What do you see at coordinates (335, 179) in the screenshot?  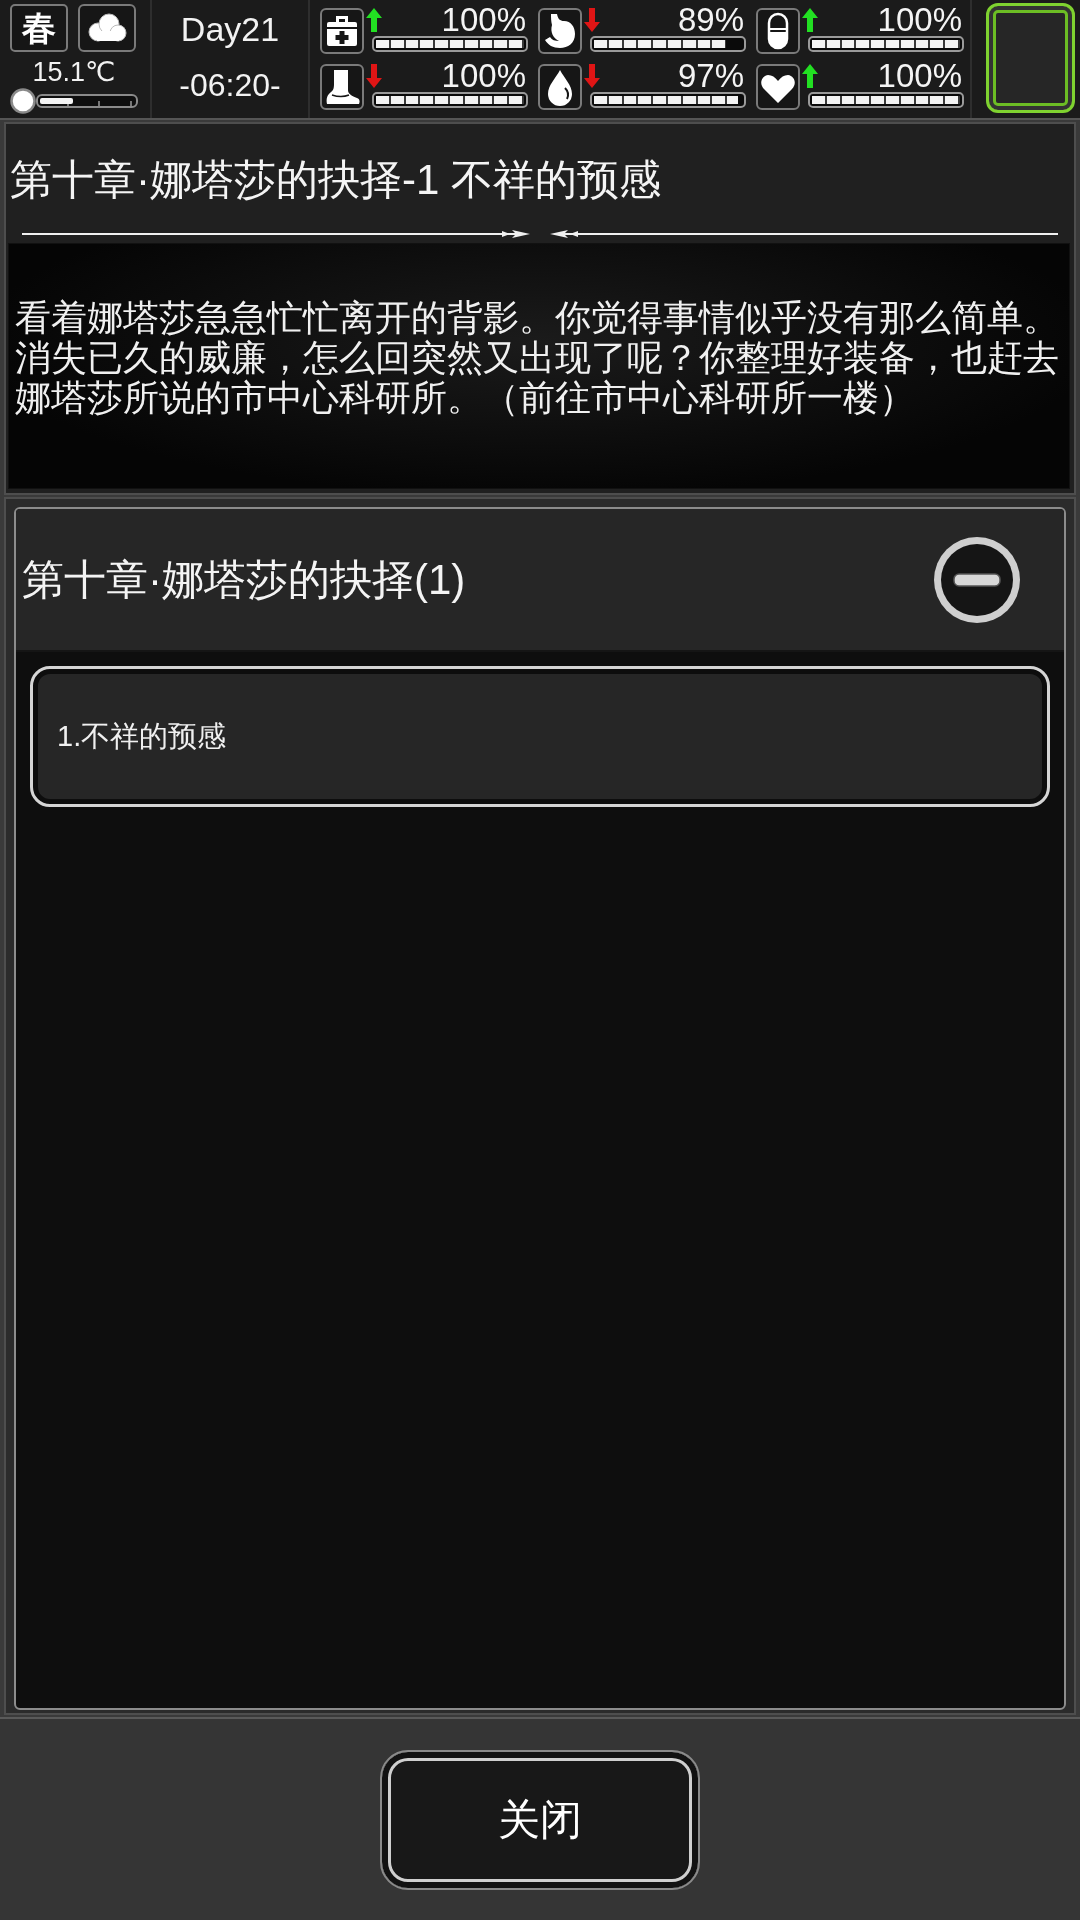 I see `chapter-title: 第十章·娜塔莎的抉择-1 不祥的预感` at bounding box center [335, 179].